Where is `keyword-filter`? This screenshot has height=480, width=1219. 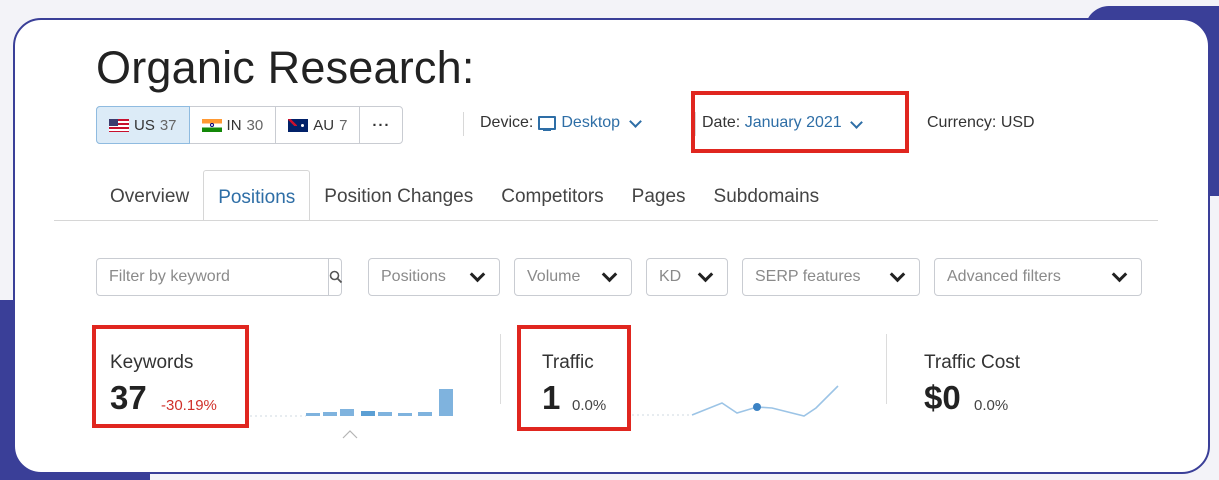
keyword-filter is located at coordinates (219, 277).